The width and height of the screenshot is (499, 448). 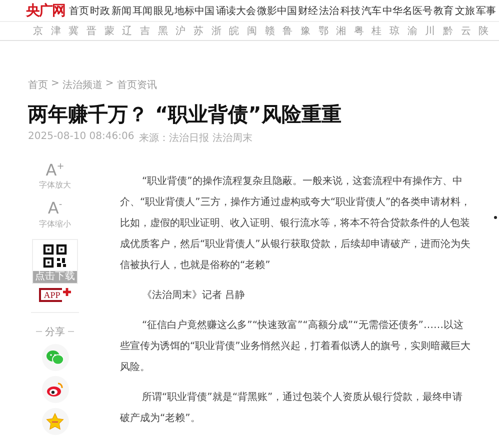 What do you see at coordinates (444, 11) in the screenshot?
I see `nav-link: 教育` at bounding box center [444, 11].